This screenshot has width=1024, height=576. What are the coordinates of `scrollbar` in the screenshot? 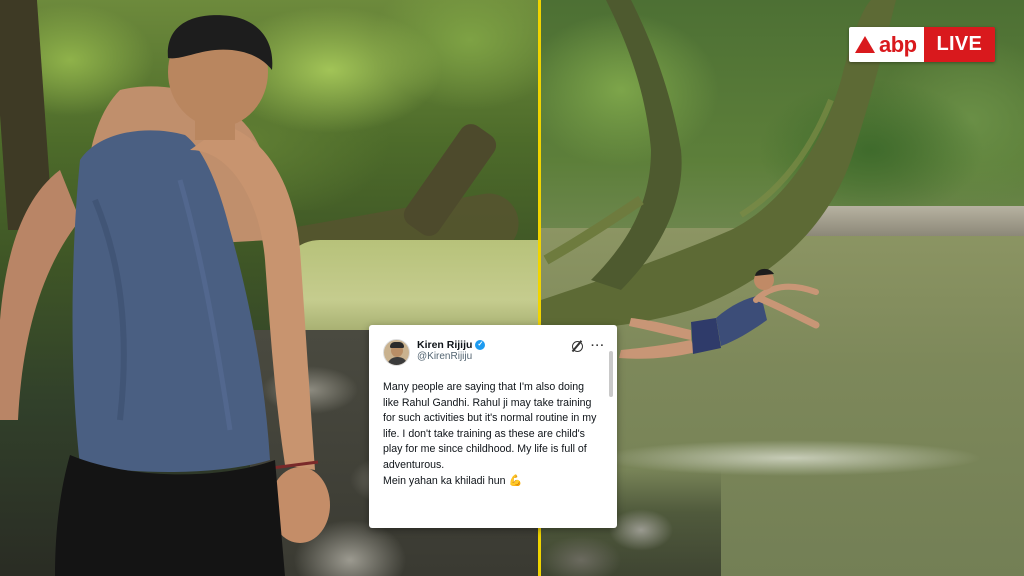 It's located at (611, 374).